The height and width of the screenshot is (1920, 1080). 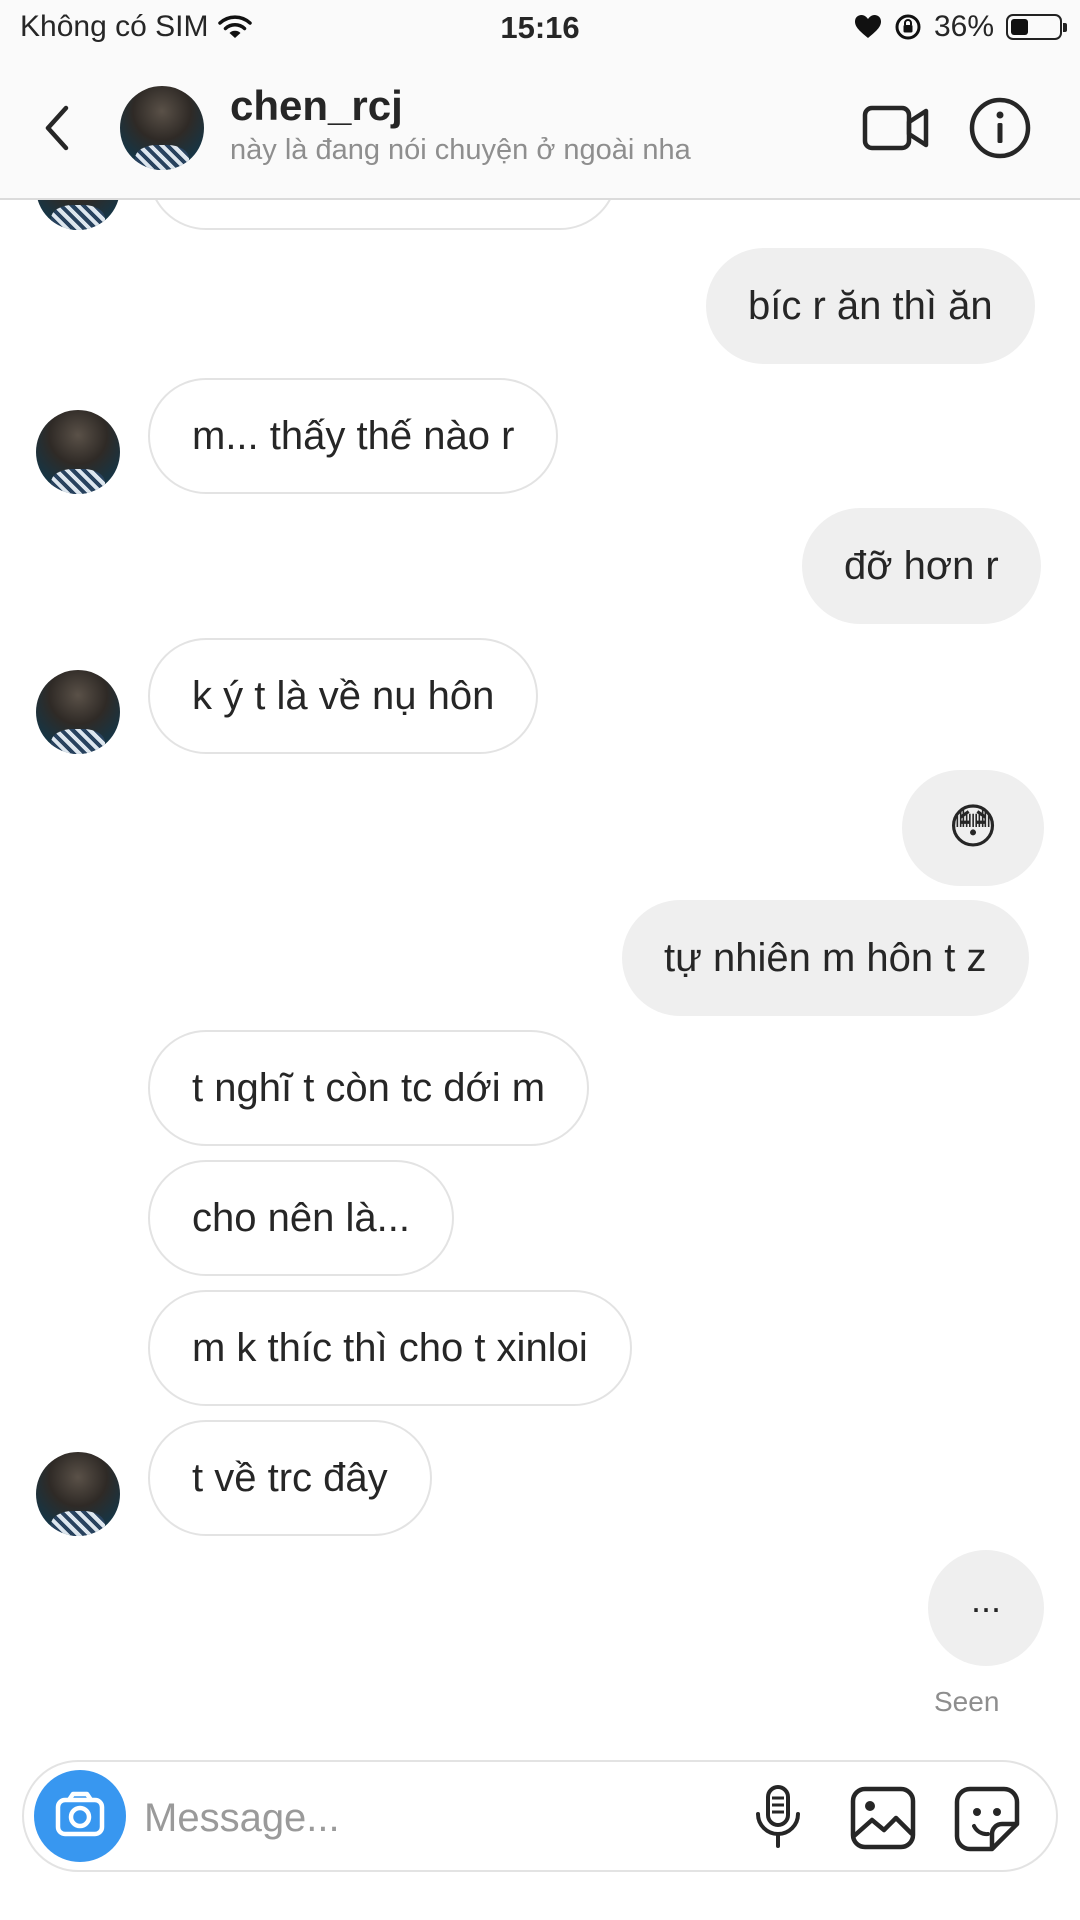 What do you see at coordinates (383, 215) in the screenshot?
I see `message-bubble-partial` at bounding box center [383, 215].